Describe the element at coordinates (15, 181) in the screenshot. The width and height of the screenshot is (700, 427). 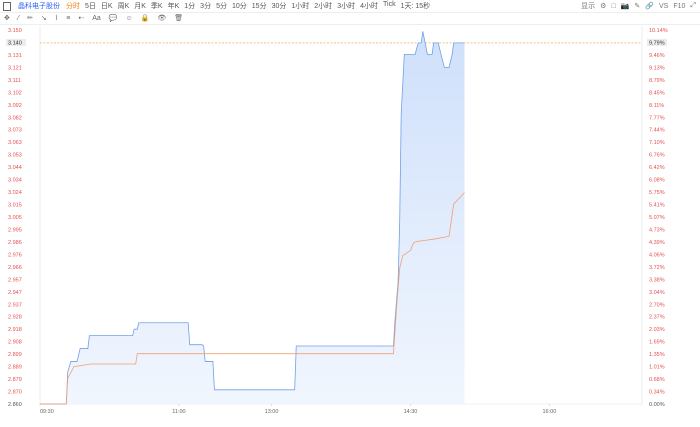
I see `y-tick-label-left: 3.034` at that location.